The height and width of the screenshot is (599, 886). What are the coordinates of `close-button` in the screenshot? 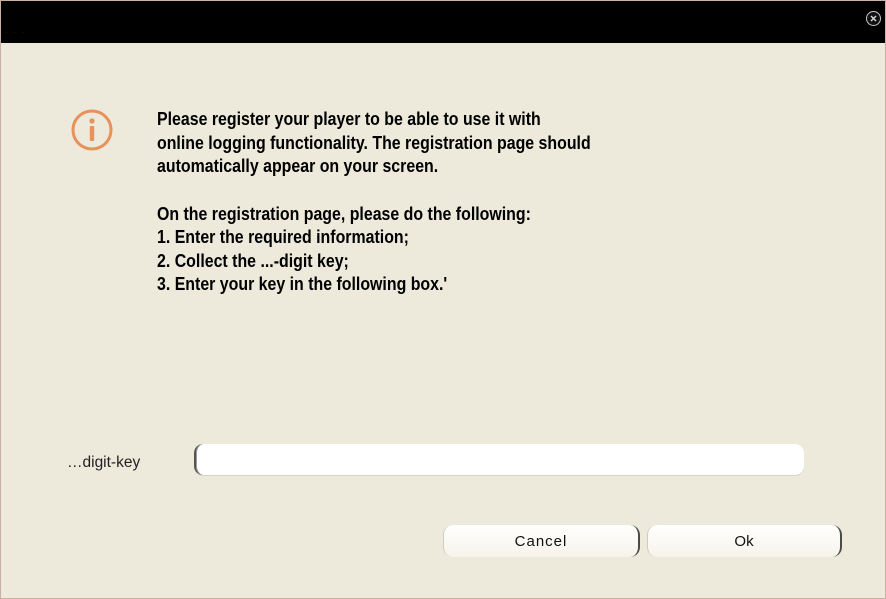 It's located at (873, 18).